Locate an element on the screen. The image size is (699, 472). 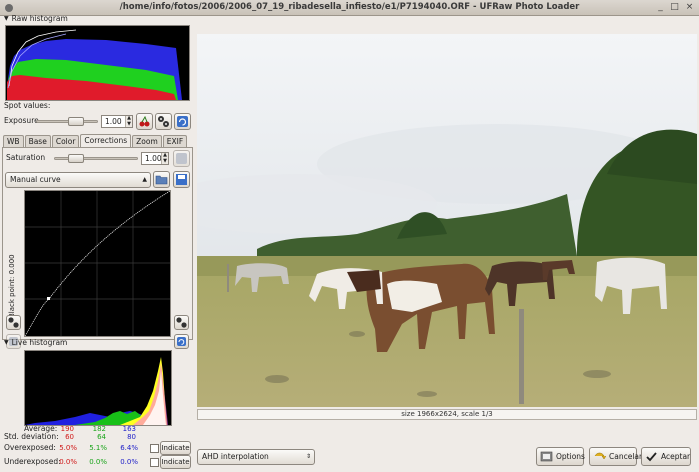
checkmark-icon is located at coordinates (651, 457).